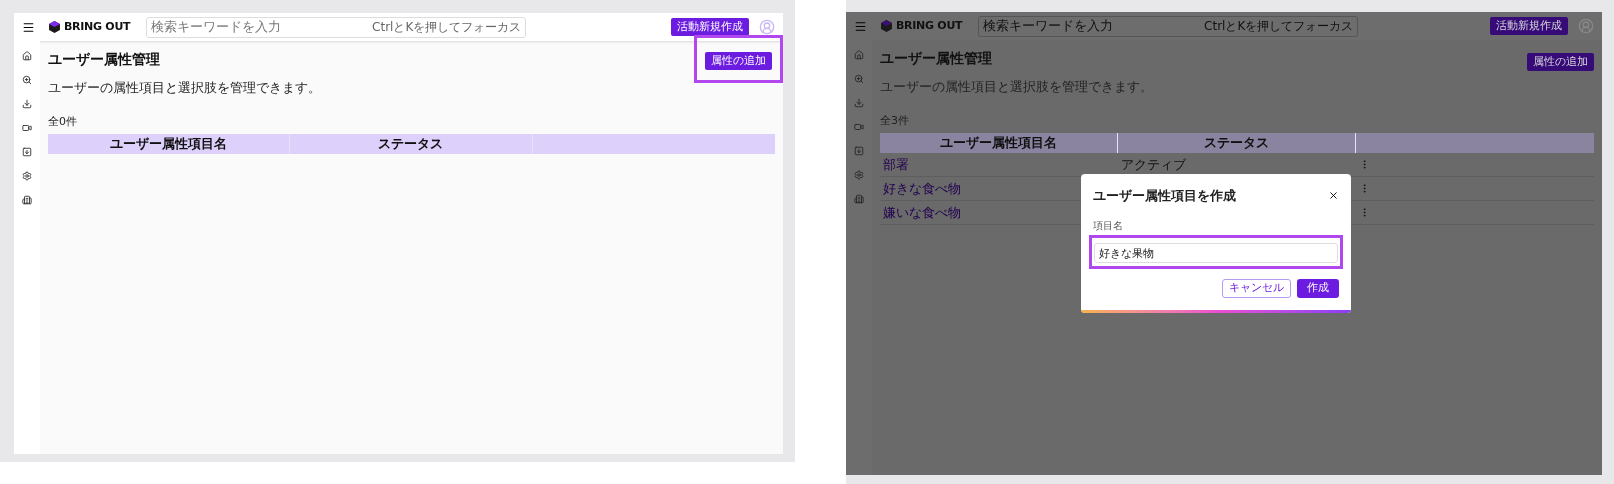 This screenshot has height=484, width=1614. Describe the element at coordinates (1164, 196) in the screenshot. I see `dialog-title: ユーザー属性項目を作成` at that location.